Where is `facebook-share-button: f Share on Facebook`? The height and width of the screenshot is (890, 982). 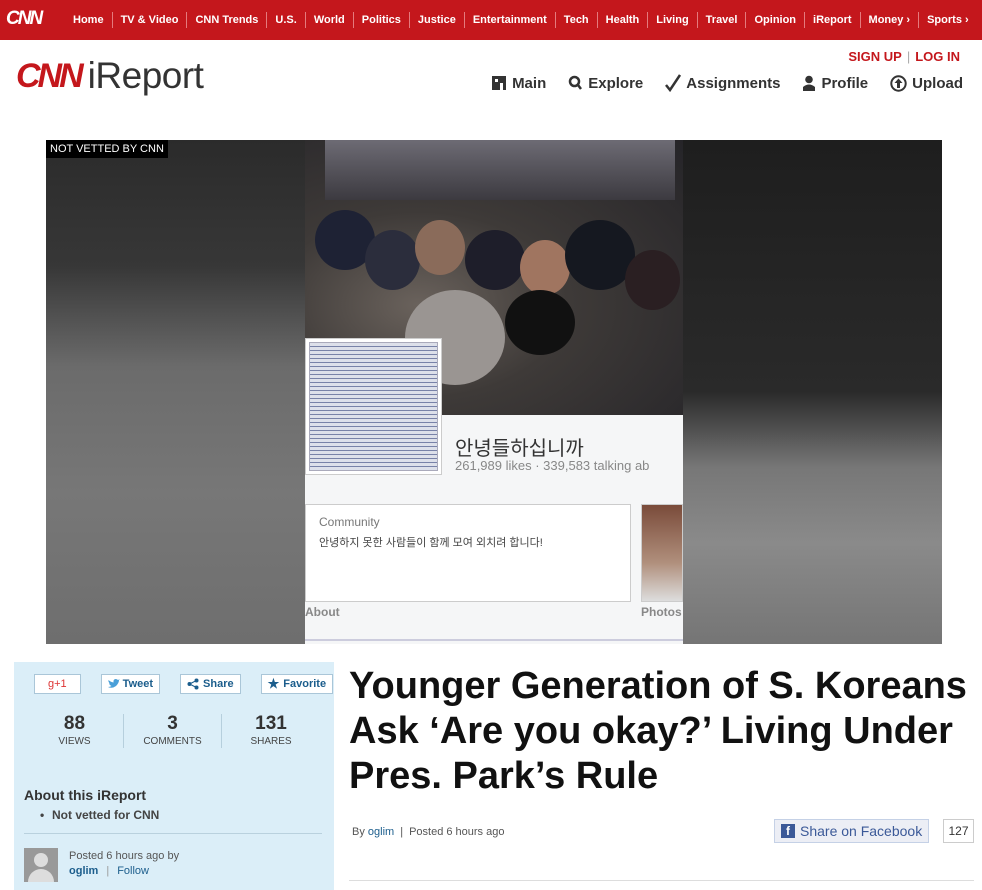 facebook-share-button: f Share on Facebook is located at coordinates (852, 831).